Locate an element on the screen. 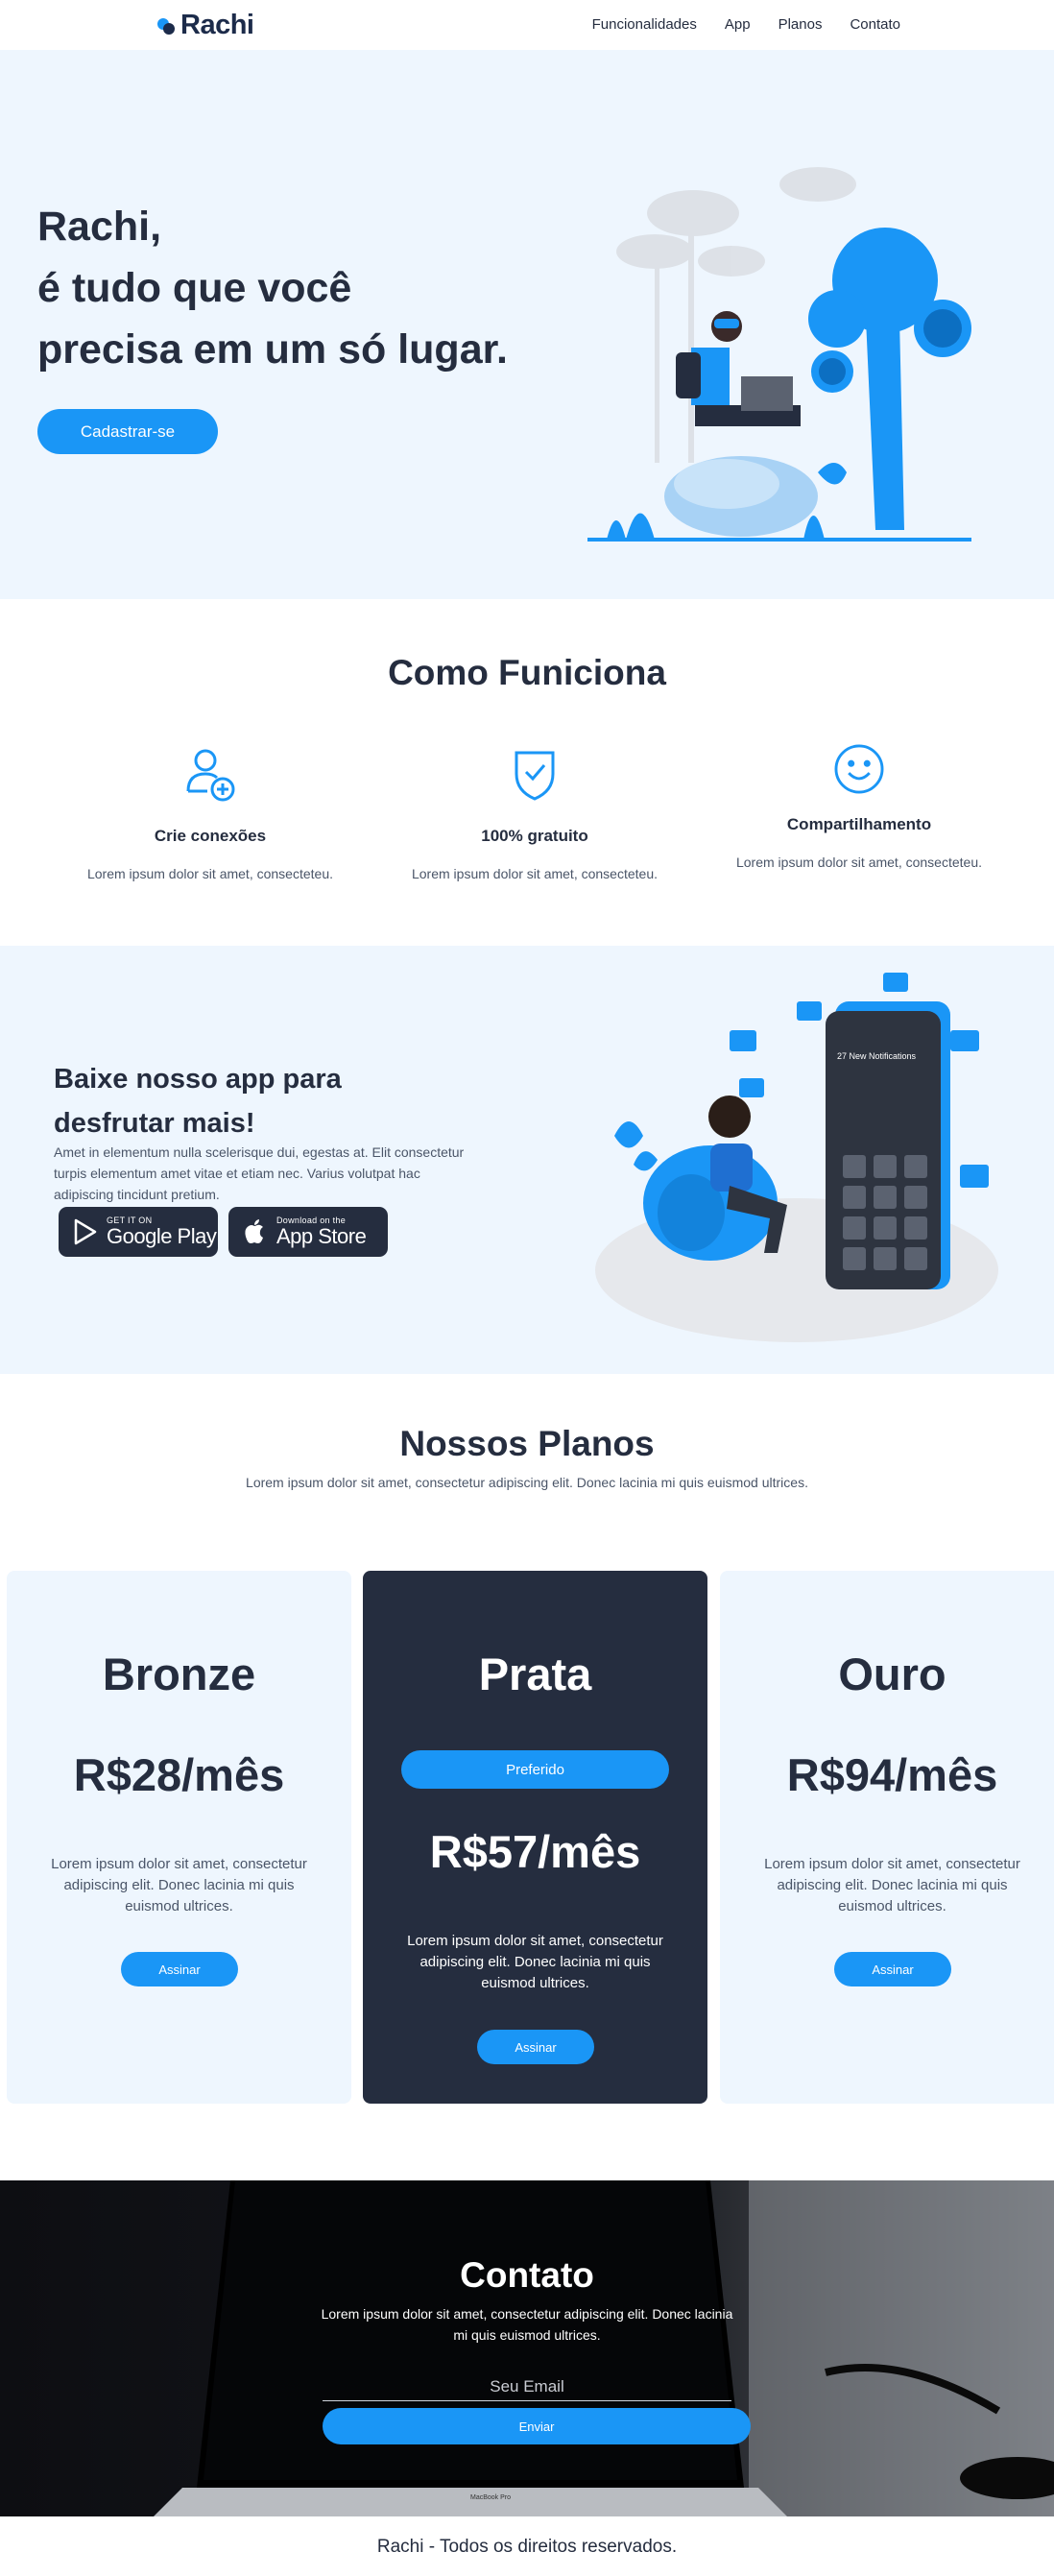 The width and height of the screenshot is (1054, 2576). plans-title: Nossos Planos is located at coordinates (527, 1443).